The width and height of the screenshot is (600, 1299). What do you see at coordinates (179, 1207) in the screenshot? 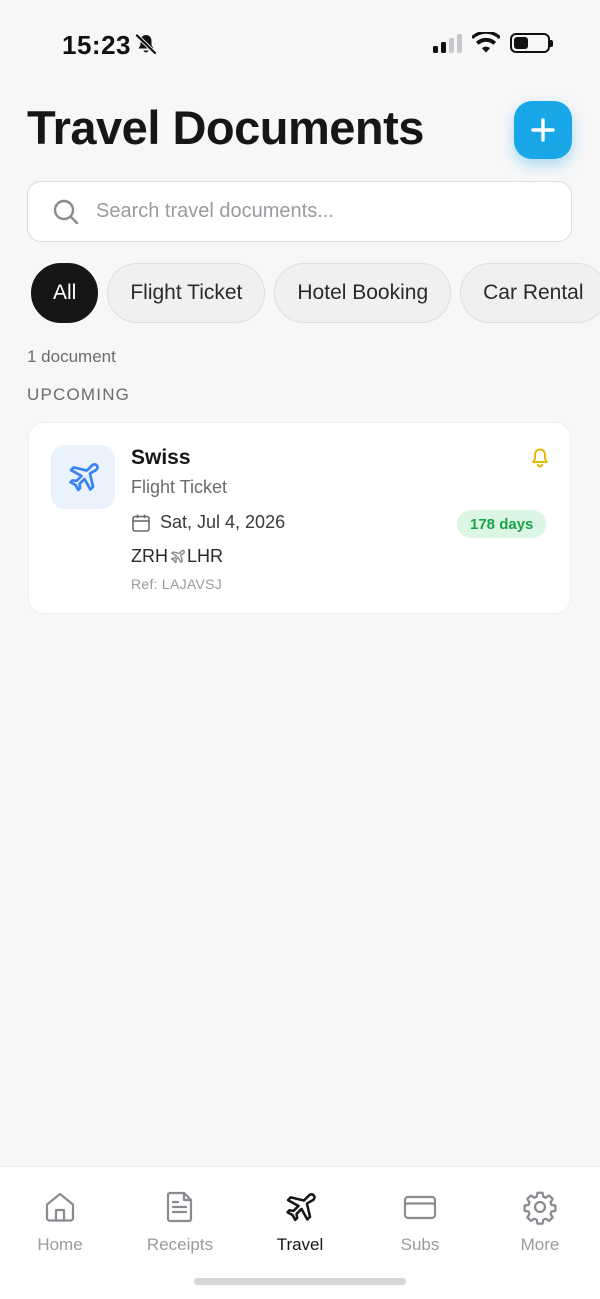
I see `receipt-icon` at bounding box center [179, 1207].